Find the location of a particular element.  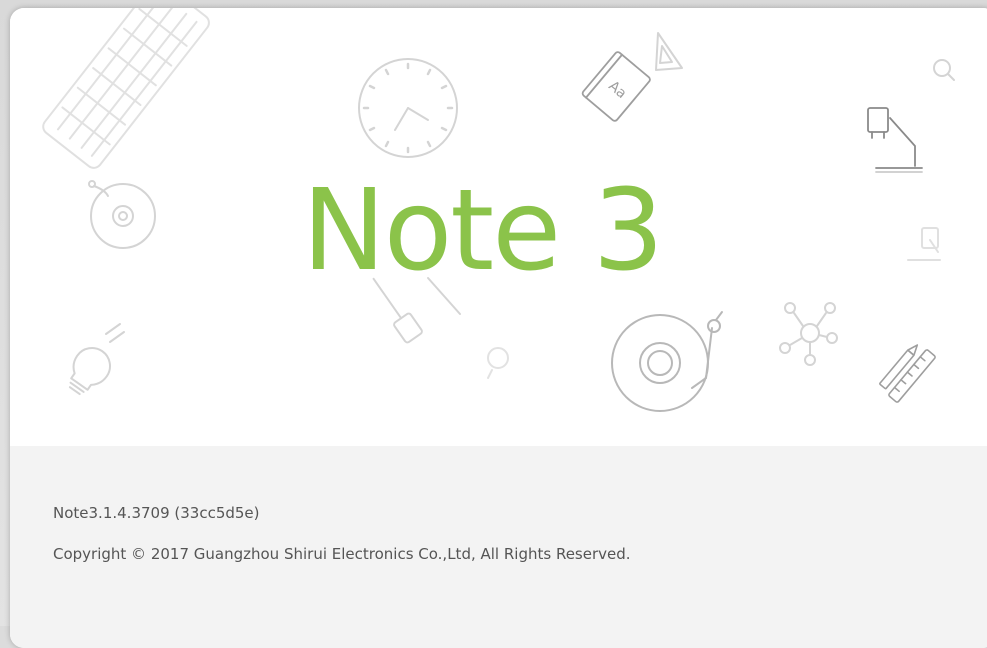

chart-card-icon is located at coordinates (924, 244).